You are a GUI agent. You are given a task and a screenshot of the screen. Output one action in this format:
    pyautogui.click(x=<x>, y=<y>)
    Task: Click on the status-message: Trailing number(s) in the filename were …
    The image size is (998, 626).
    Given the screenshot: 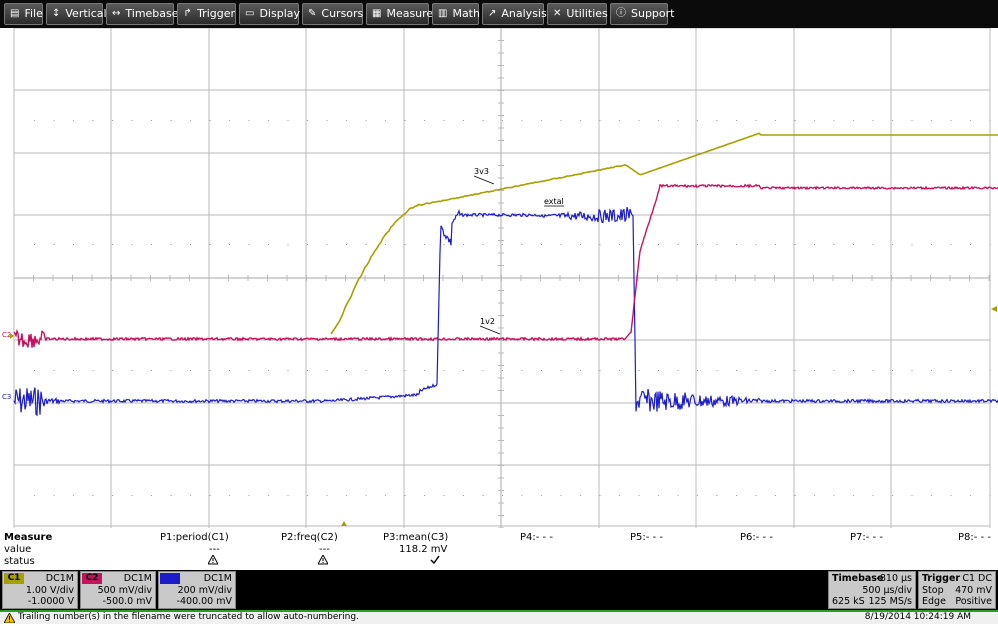 What is the action you would take?
    pyautogui.click(x=188, y=617)
    